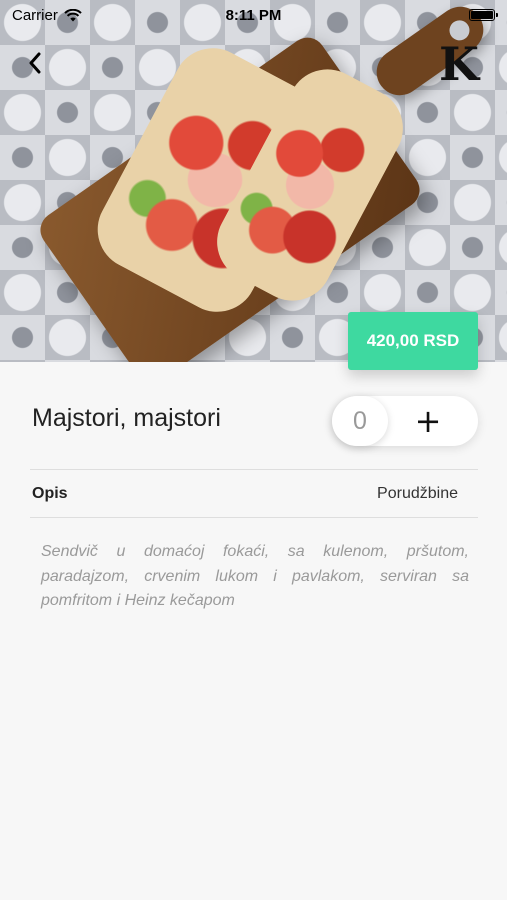  What do you see at coordinates (413, 341) in the screenshot?
I see `price-badge: 420,00 RSD` at bounding box center [413, 341].